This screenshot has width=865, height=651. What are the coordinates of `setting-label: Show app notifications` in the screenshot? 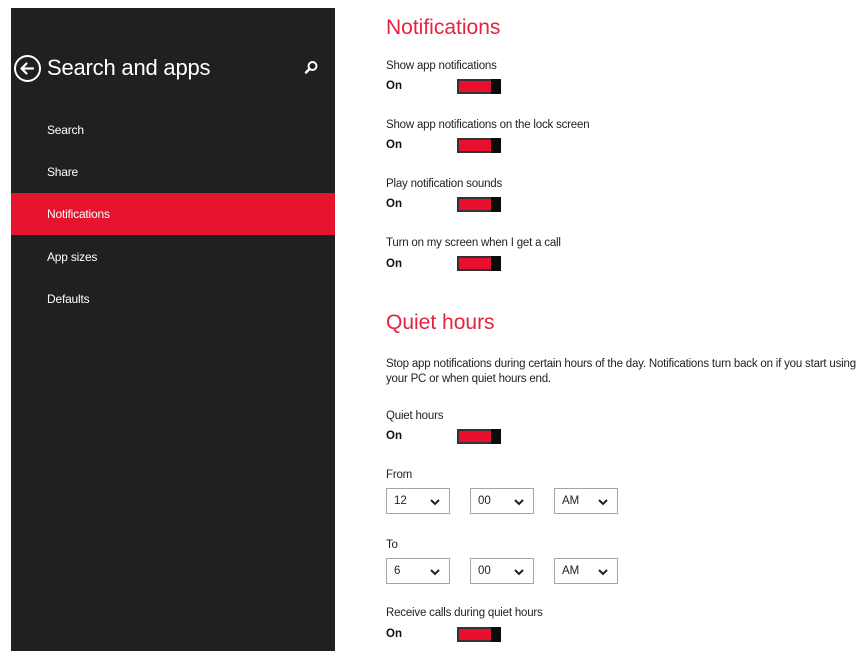 It's located at (441, 66).